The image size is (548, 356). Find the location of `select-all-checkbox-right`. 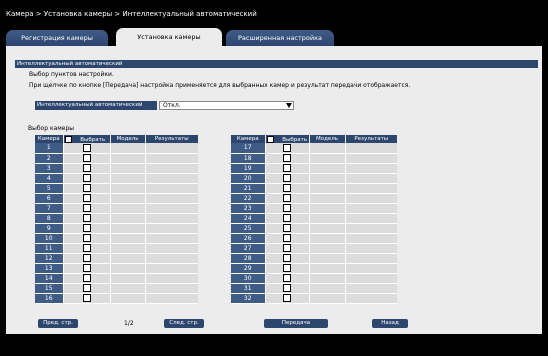

select-all-checkbox-right is located at coordinates (270, 139).